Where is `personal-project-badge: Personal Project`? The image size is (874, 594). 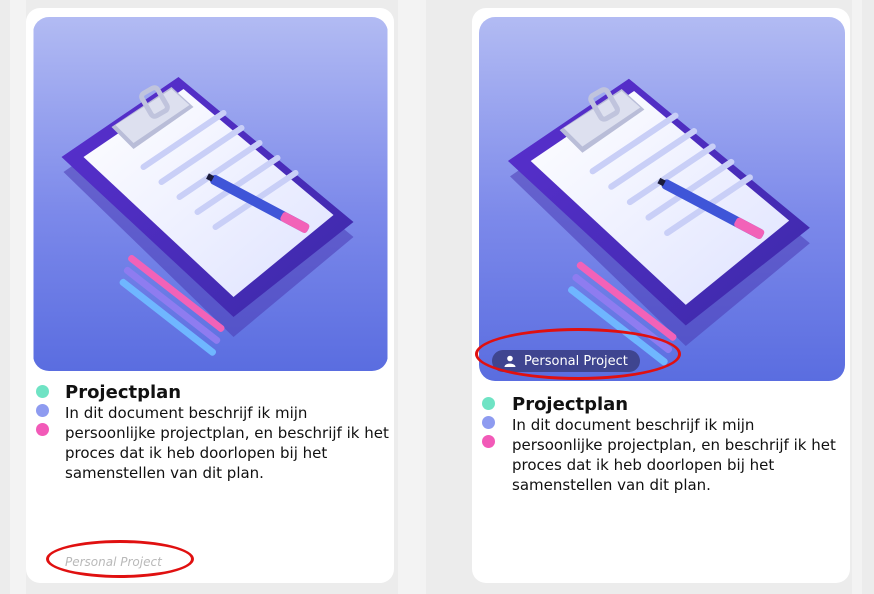 personal-project-badge: Personal Project is located at coordinates (566, 361).